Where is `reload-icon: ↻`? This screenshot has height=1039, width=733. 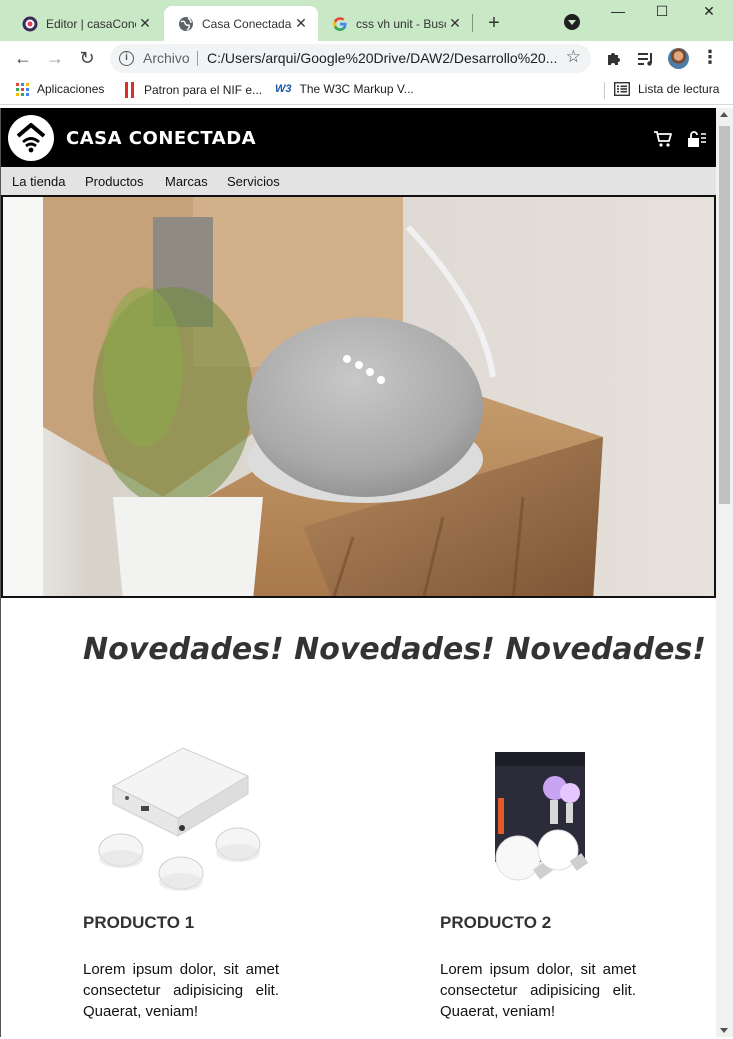 reload-icon: ↻ is located at coordinates (87, 58).